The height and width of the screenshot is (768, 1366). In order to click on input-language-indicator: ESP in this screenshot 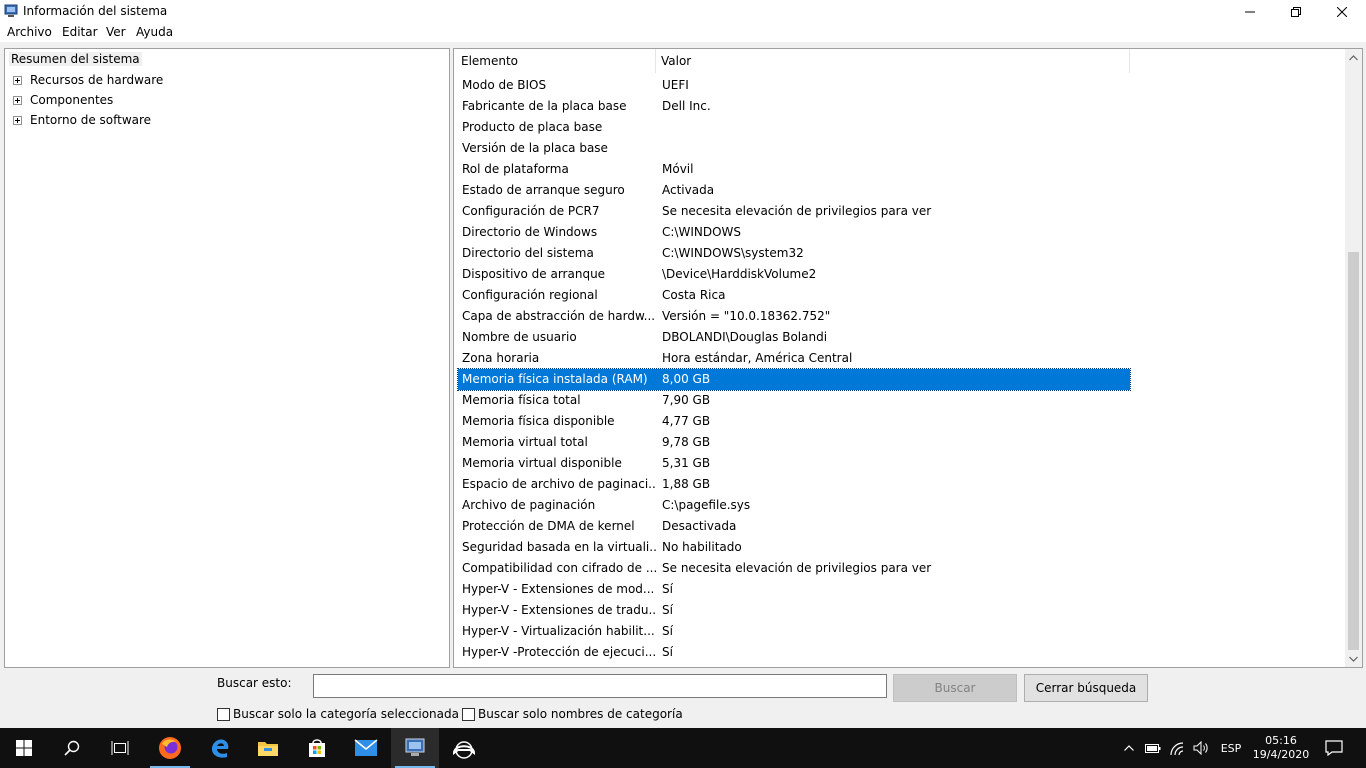, I will do `click(1231, 748)`.